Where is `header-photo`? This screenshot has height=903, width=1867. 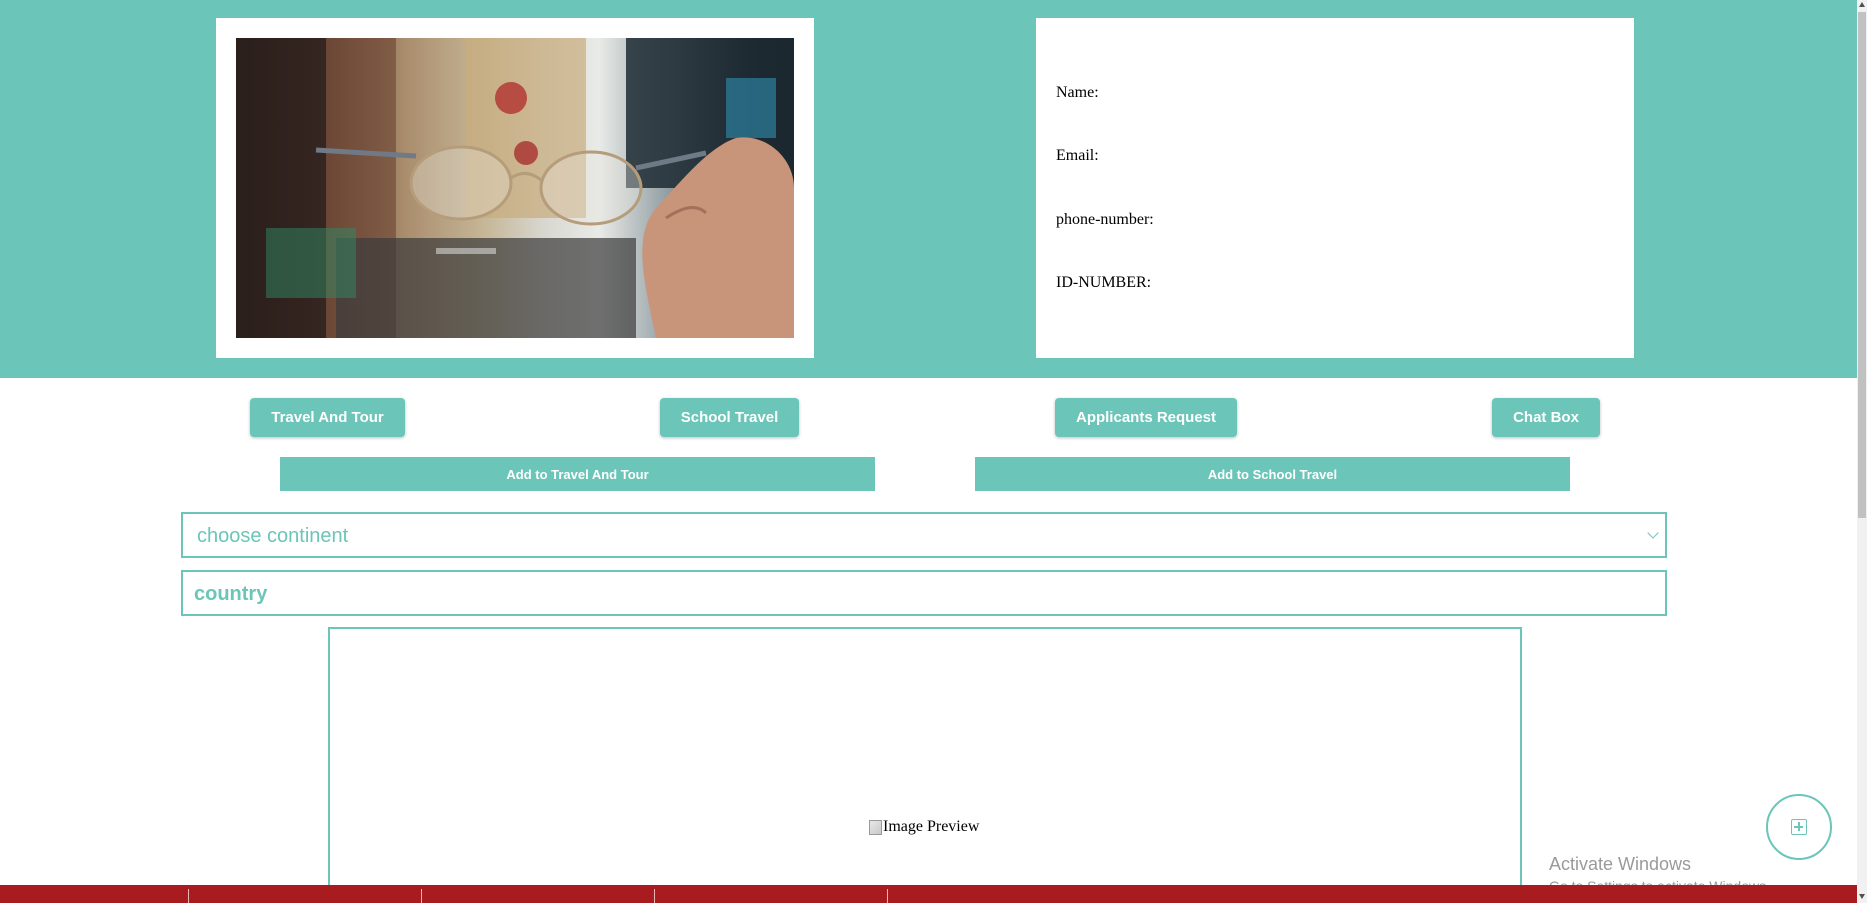
header-photo is located at coordinates (515, 188).